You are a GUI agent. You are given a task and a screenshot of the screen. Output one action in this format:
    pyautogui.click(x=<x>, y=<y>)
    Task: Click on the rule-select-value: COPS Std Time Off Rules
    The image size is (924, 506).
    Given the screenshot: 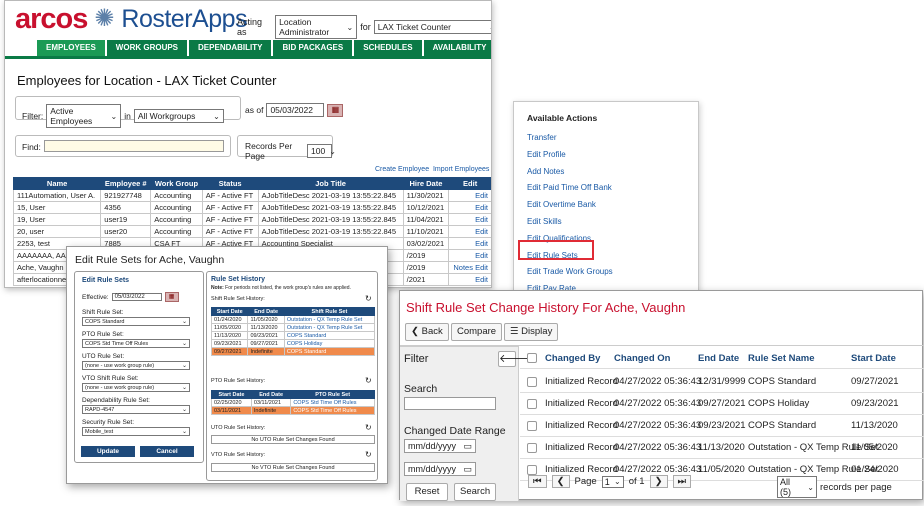 What is the action you would take?
    pyautogui.click(x=117, y=343)
    